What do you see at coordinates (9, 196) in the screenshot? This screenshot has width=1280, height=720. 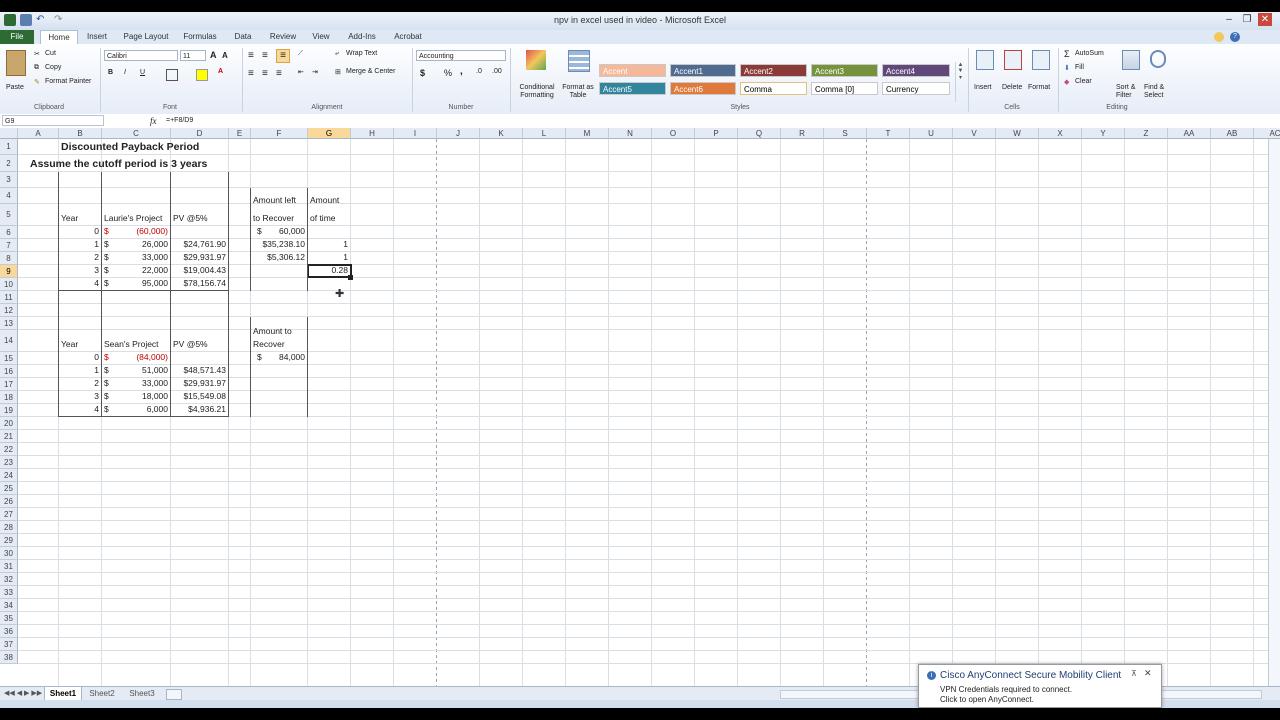 I see `row-header: 4` at bounding box center [9, 196].